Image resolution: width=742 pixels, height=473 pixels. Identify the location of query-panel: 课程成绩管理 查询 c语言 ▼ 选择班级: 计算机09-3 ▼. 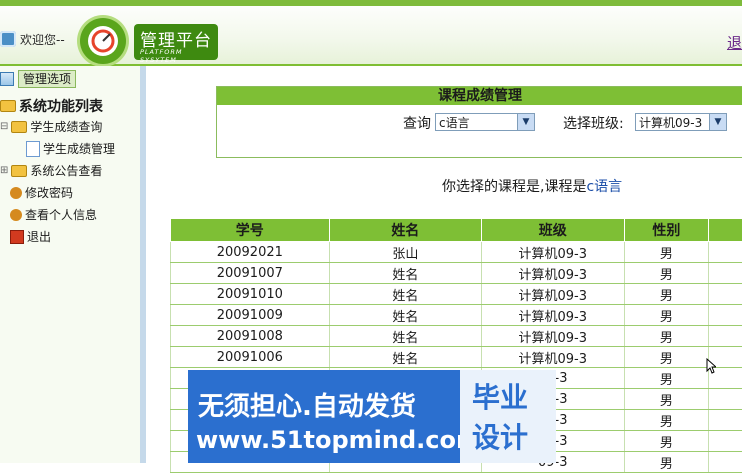
(479, 122).